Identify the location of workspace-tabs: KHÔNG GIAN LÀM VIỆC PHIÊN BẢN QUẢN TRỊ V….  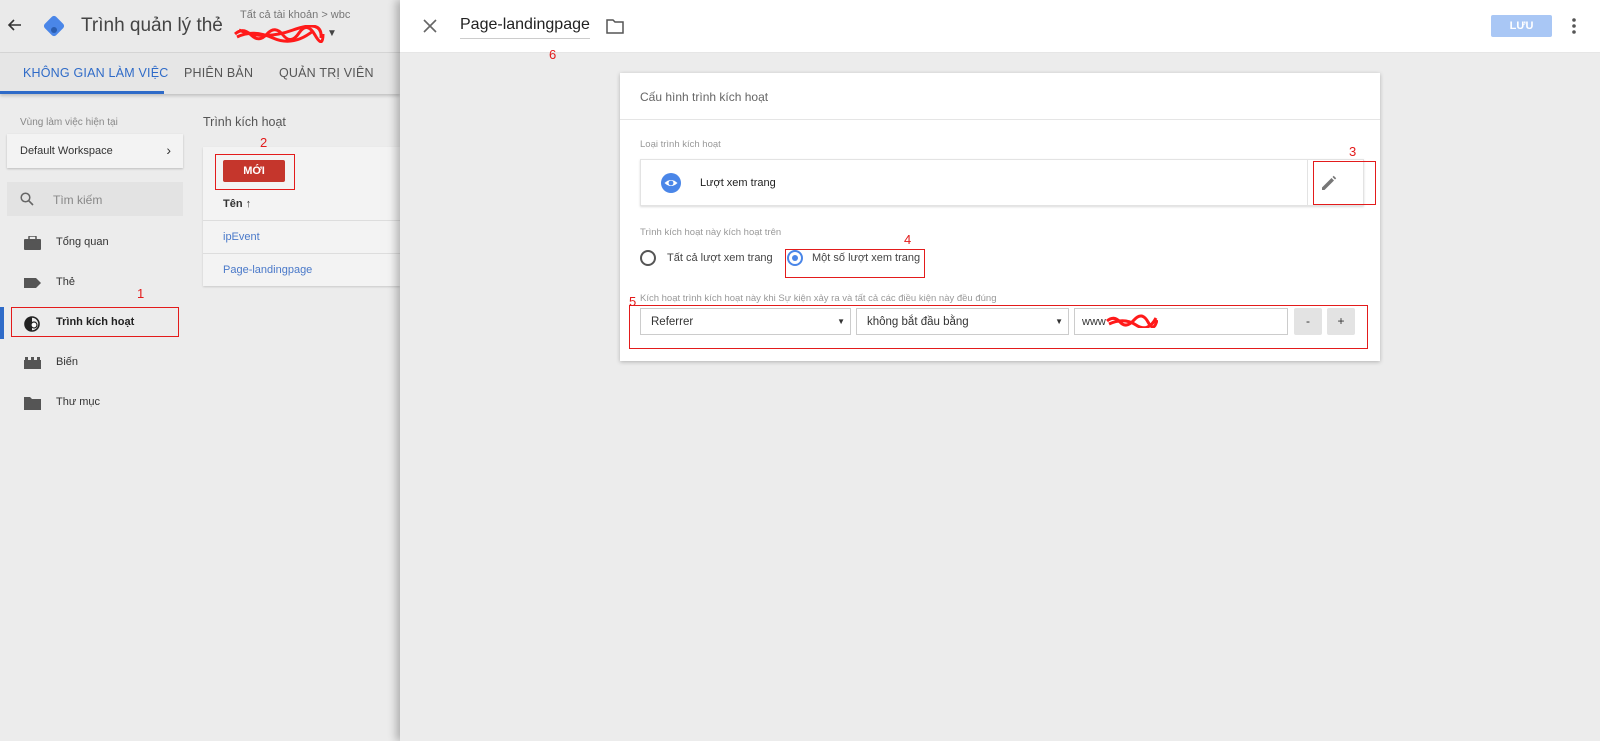
(200, 73).